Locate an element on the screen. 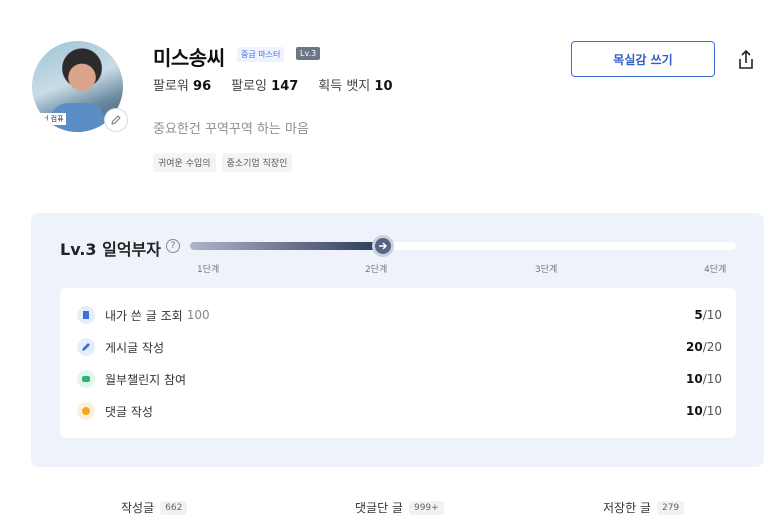 The height and width of the screenshot is (523, 784). tab-count: 999+ is located at coordinates (426, 507).